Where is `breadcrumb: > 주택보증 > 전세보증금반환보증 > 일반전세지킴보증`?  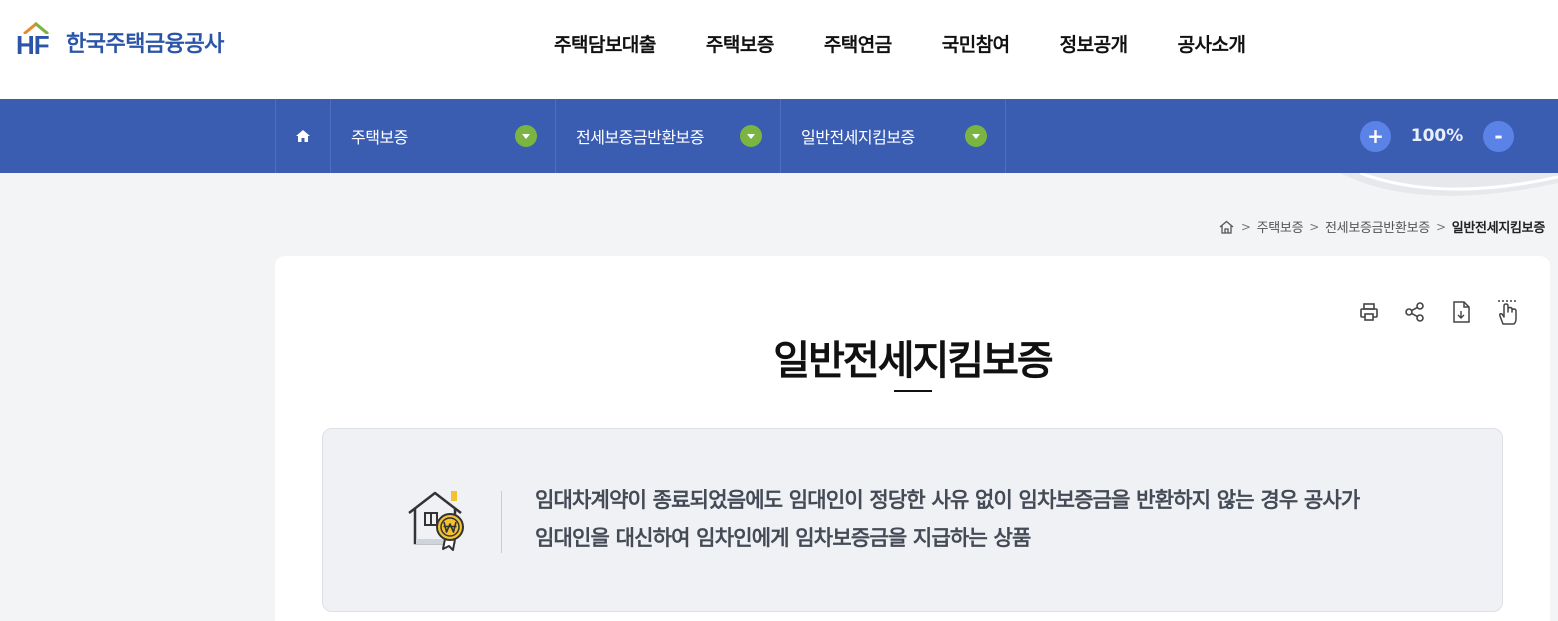 breadcrumb: > 주택보증 > 전세보증금반환보증 > 일반전세지킴보증 is located at coordinates (1381, 226).